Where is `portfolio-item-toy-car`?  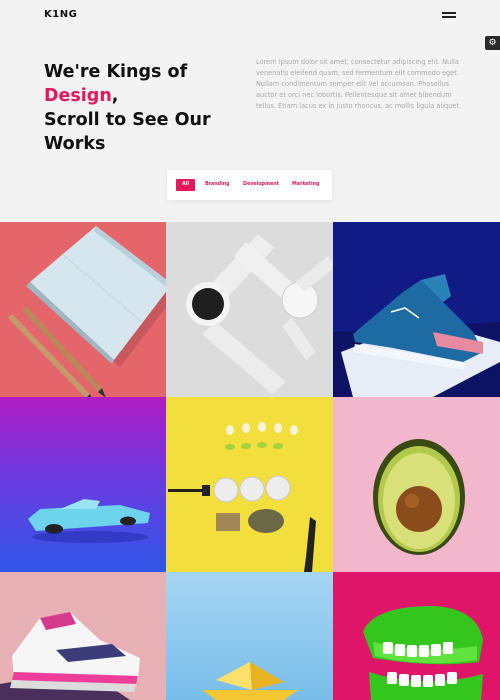 portfolio-item-toy-car is located at coordinates (83, 484).